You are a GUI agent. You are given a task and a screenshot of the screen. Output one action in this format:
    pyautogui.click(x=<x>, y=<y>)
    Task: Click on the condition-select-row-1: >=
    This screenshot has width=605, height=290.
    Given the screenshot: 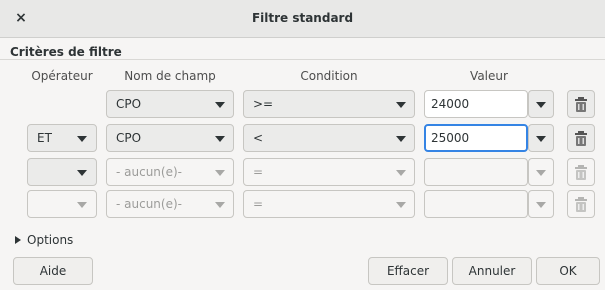 What is the action you would take?
    pyautogui.click(x=329, y=104)
    